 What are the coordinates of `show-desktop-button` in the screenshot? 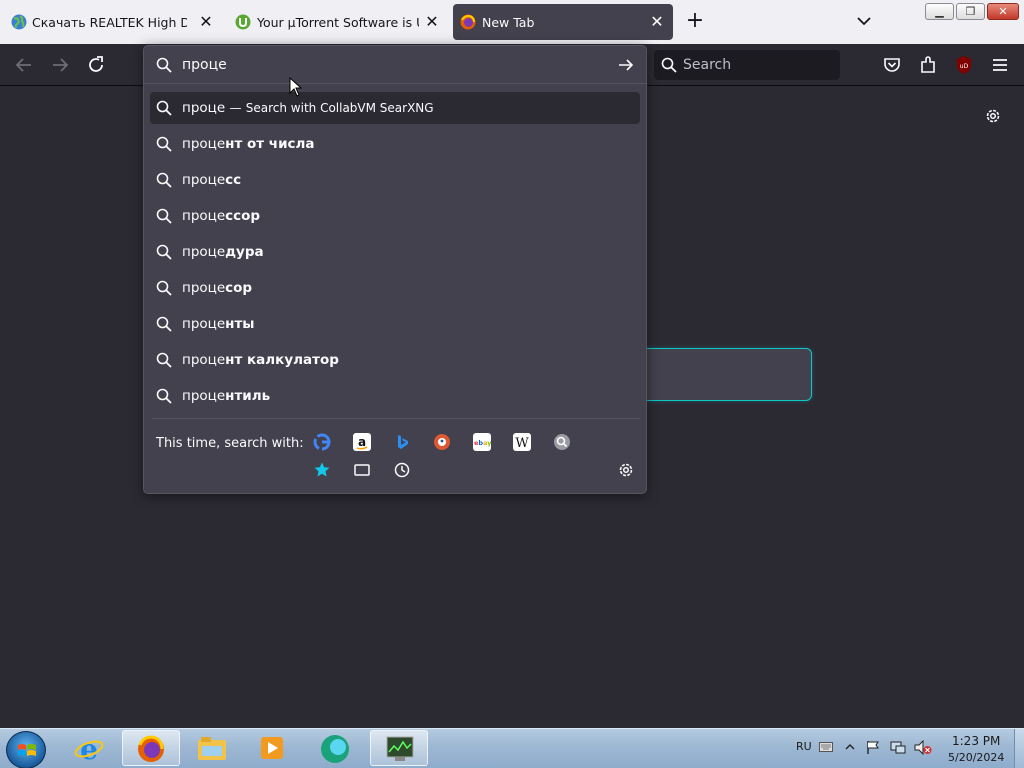 It's located at (1019, 748).